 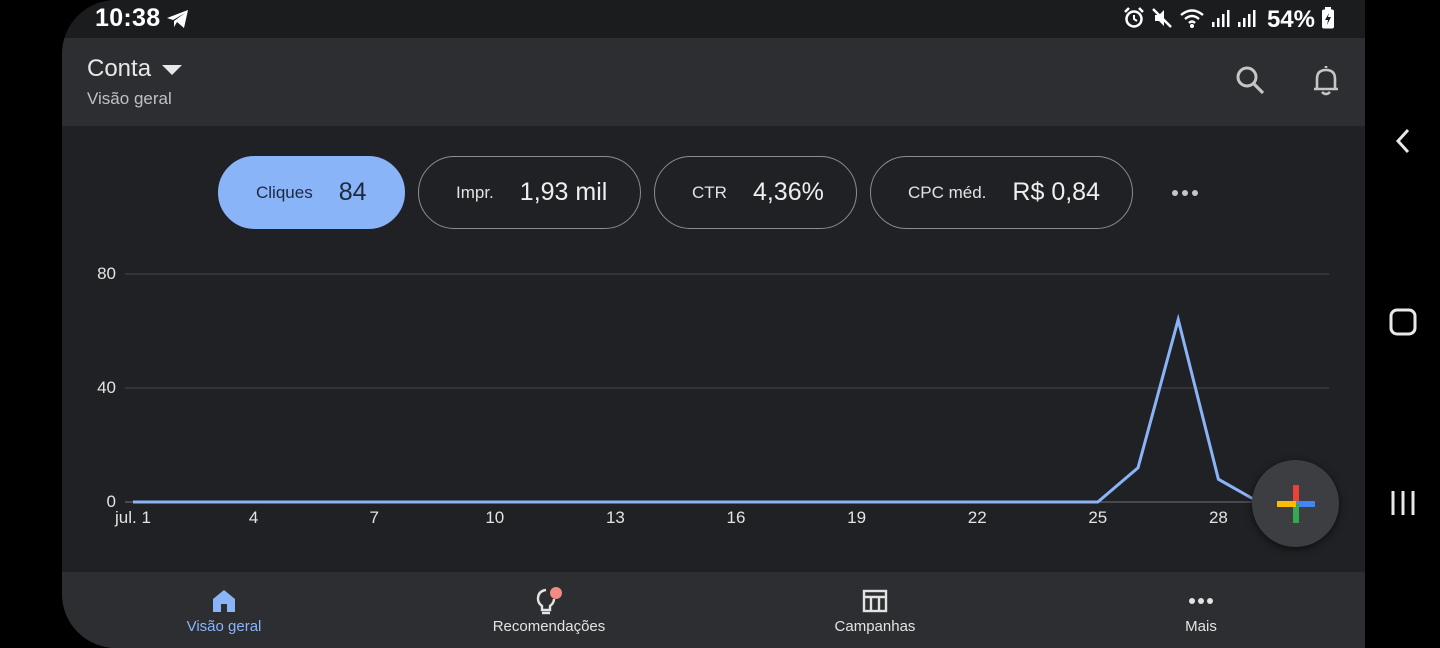 I want to click on x-tick-label: 10, so click(x=494, y=517).